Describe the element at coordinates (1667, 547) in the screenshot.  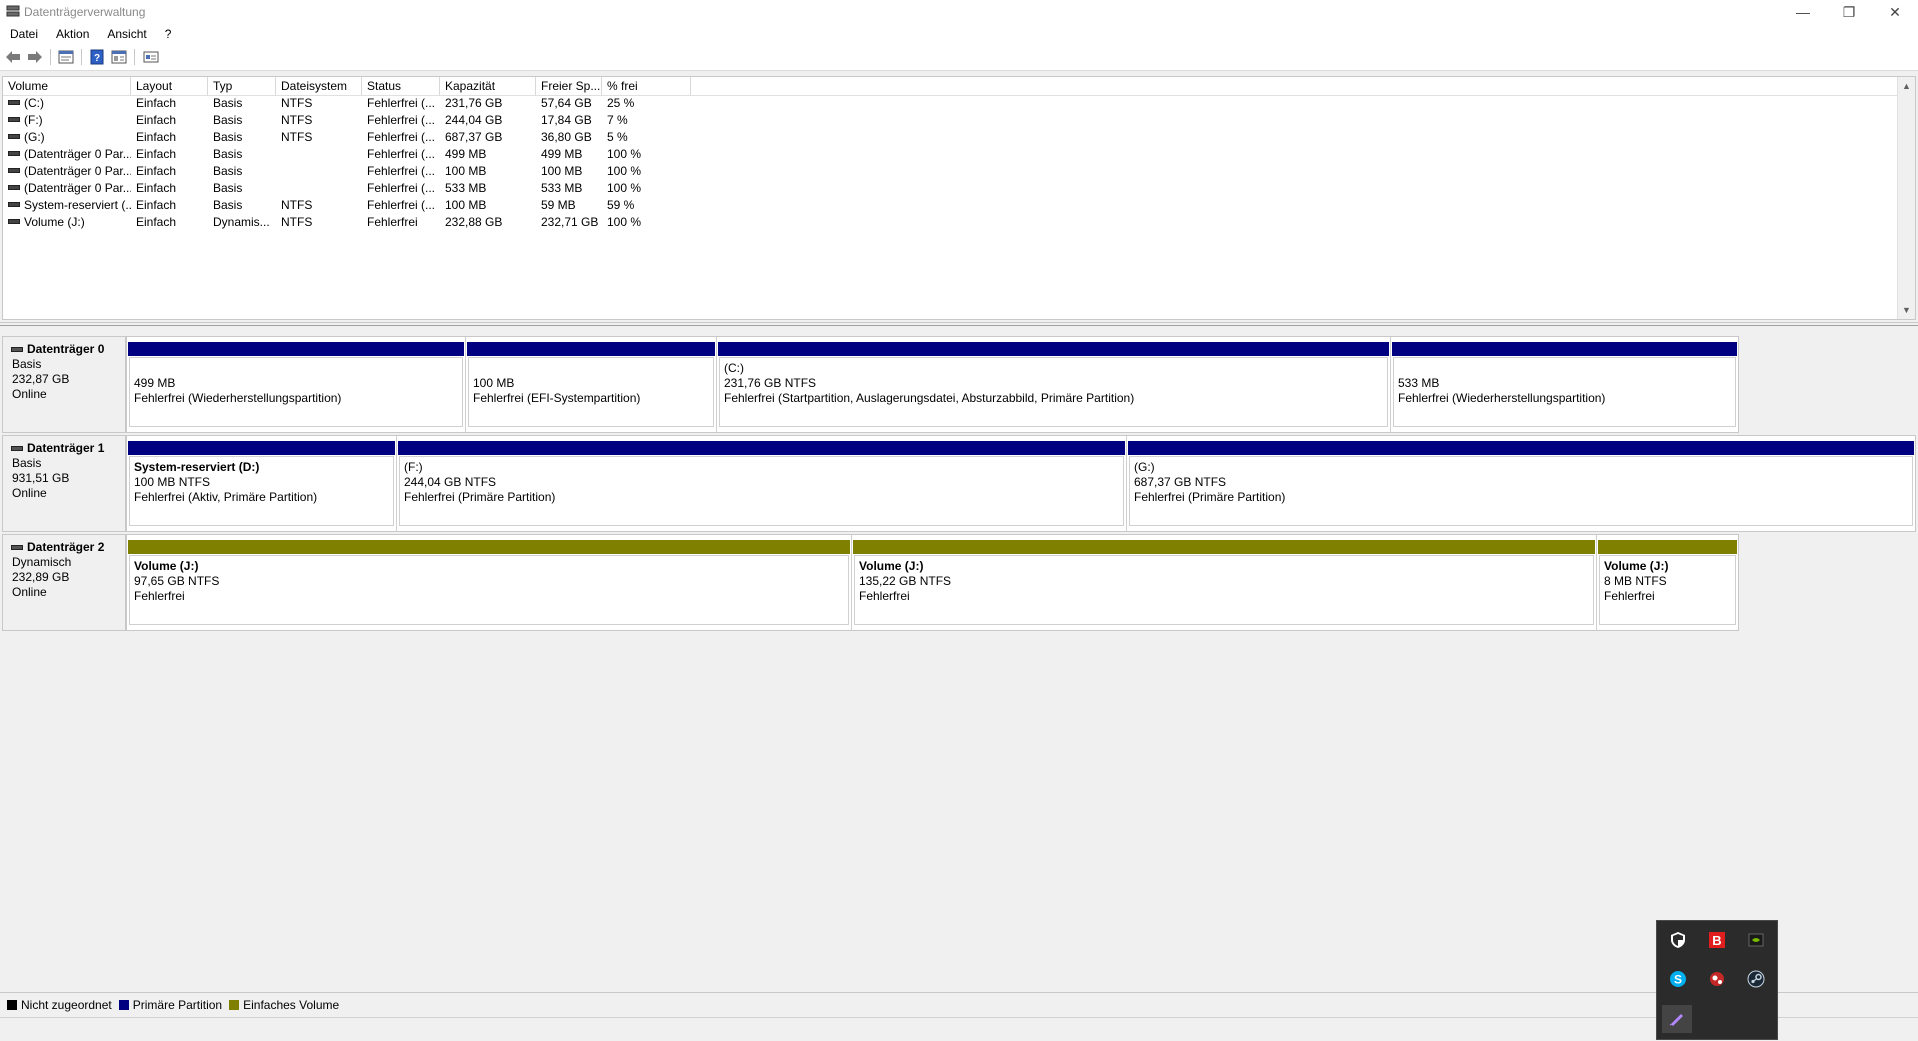
I see `partition-color-bar` at that location.